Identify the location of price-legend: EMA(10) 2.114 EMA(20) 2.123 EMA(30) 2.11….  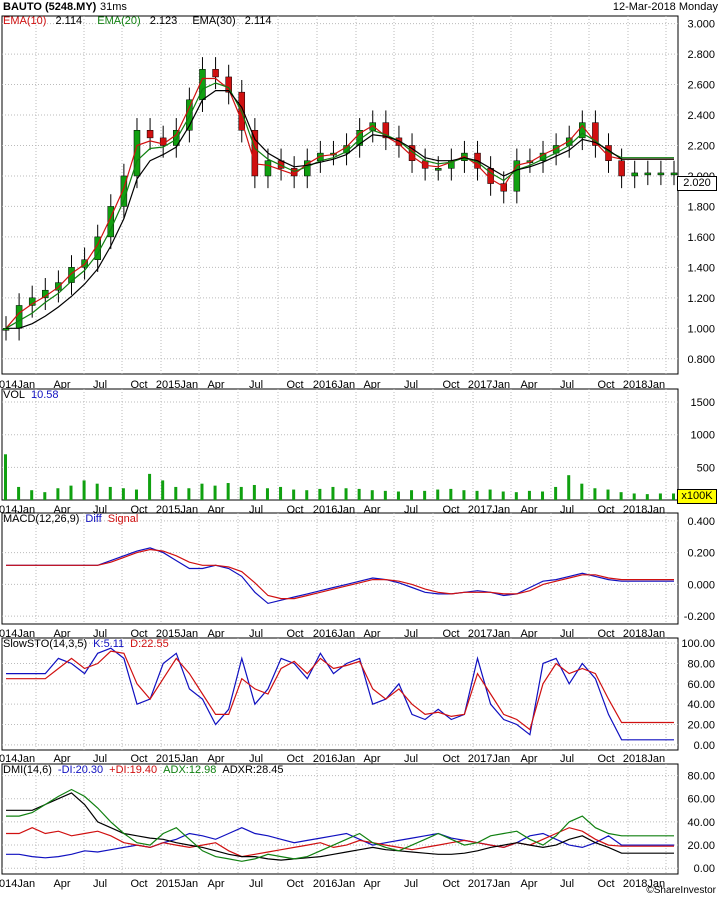
(143, 21).